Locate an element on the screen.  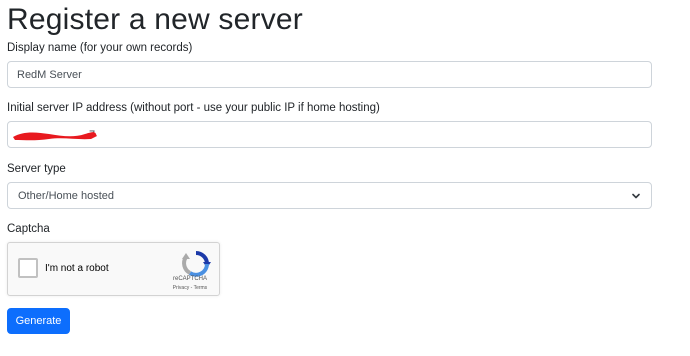
captcha-label: Captcha is located at coordinates (28, 229).